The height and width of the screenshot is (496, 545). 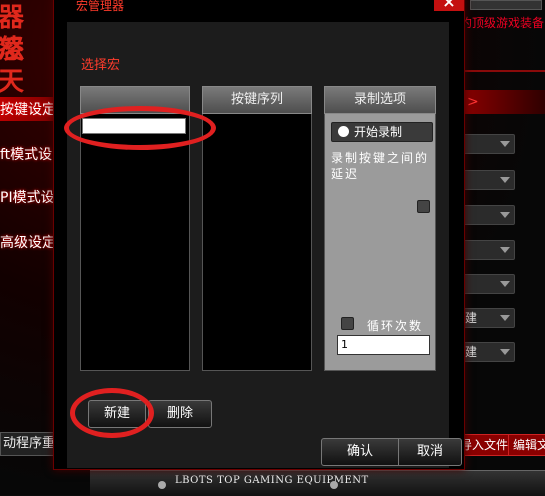 What do you see at coordinates (360, 452) in the screenshot?
I see `ok-button: 确认` at bounding box center [360, 452].